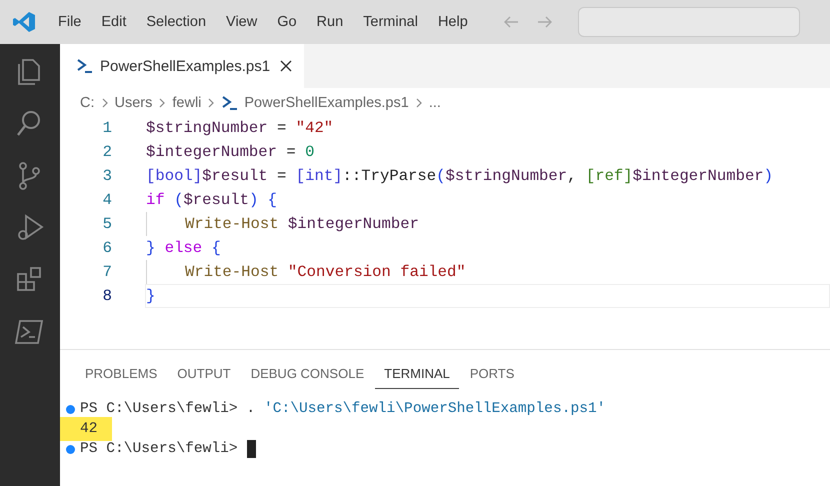 Image resolution: width=830 pixels, height=486 pixels. I want to click on code-line: Write-Host $integerNumber, so click(302, 224).